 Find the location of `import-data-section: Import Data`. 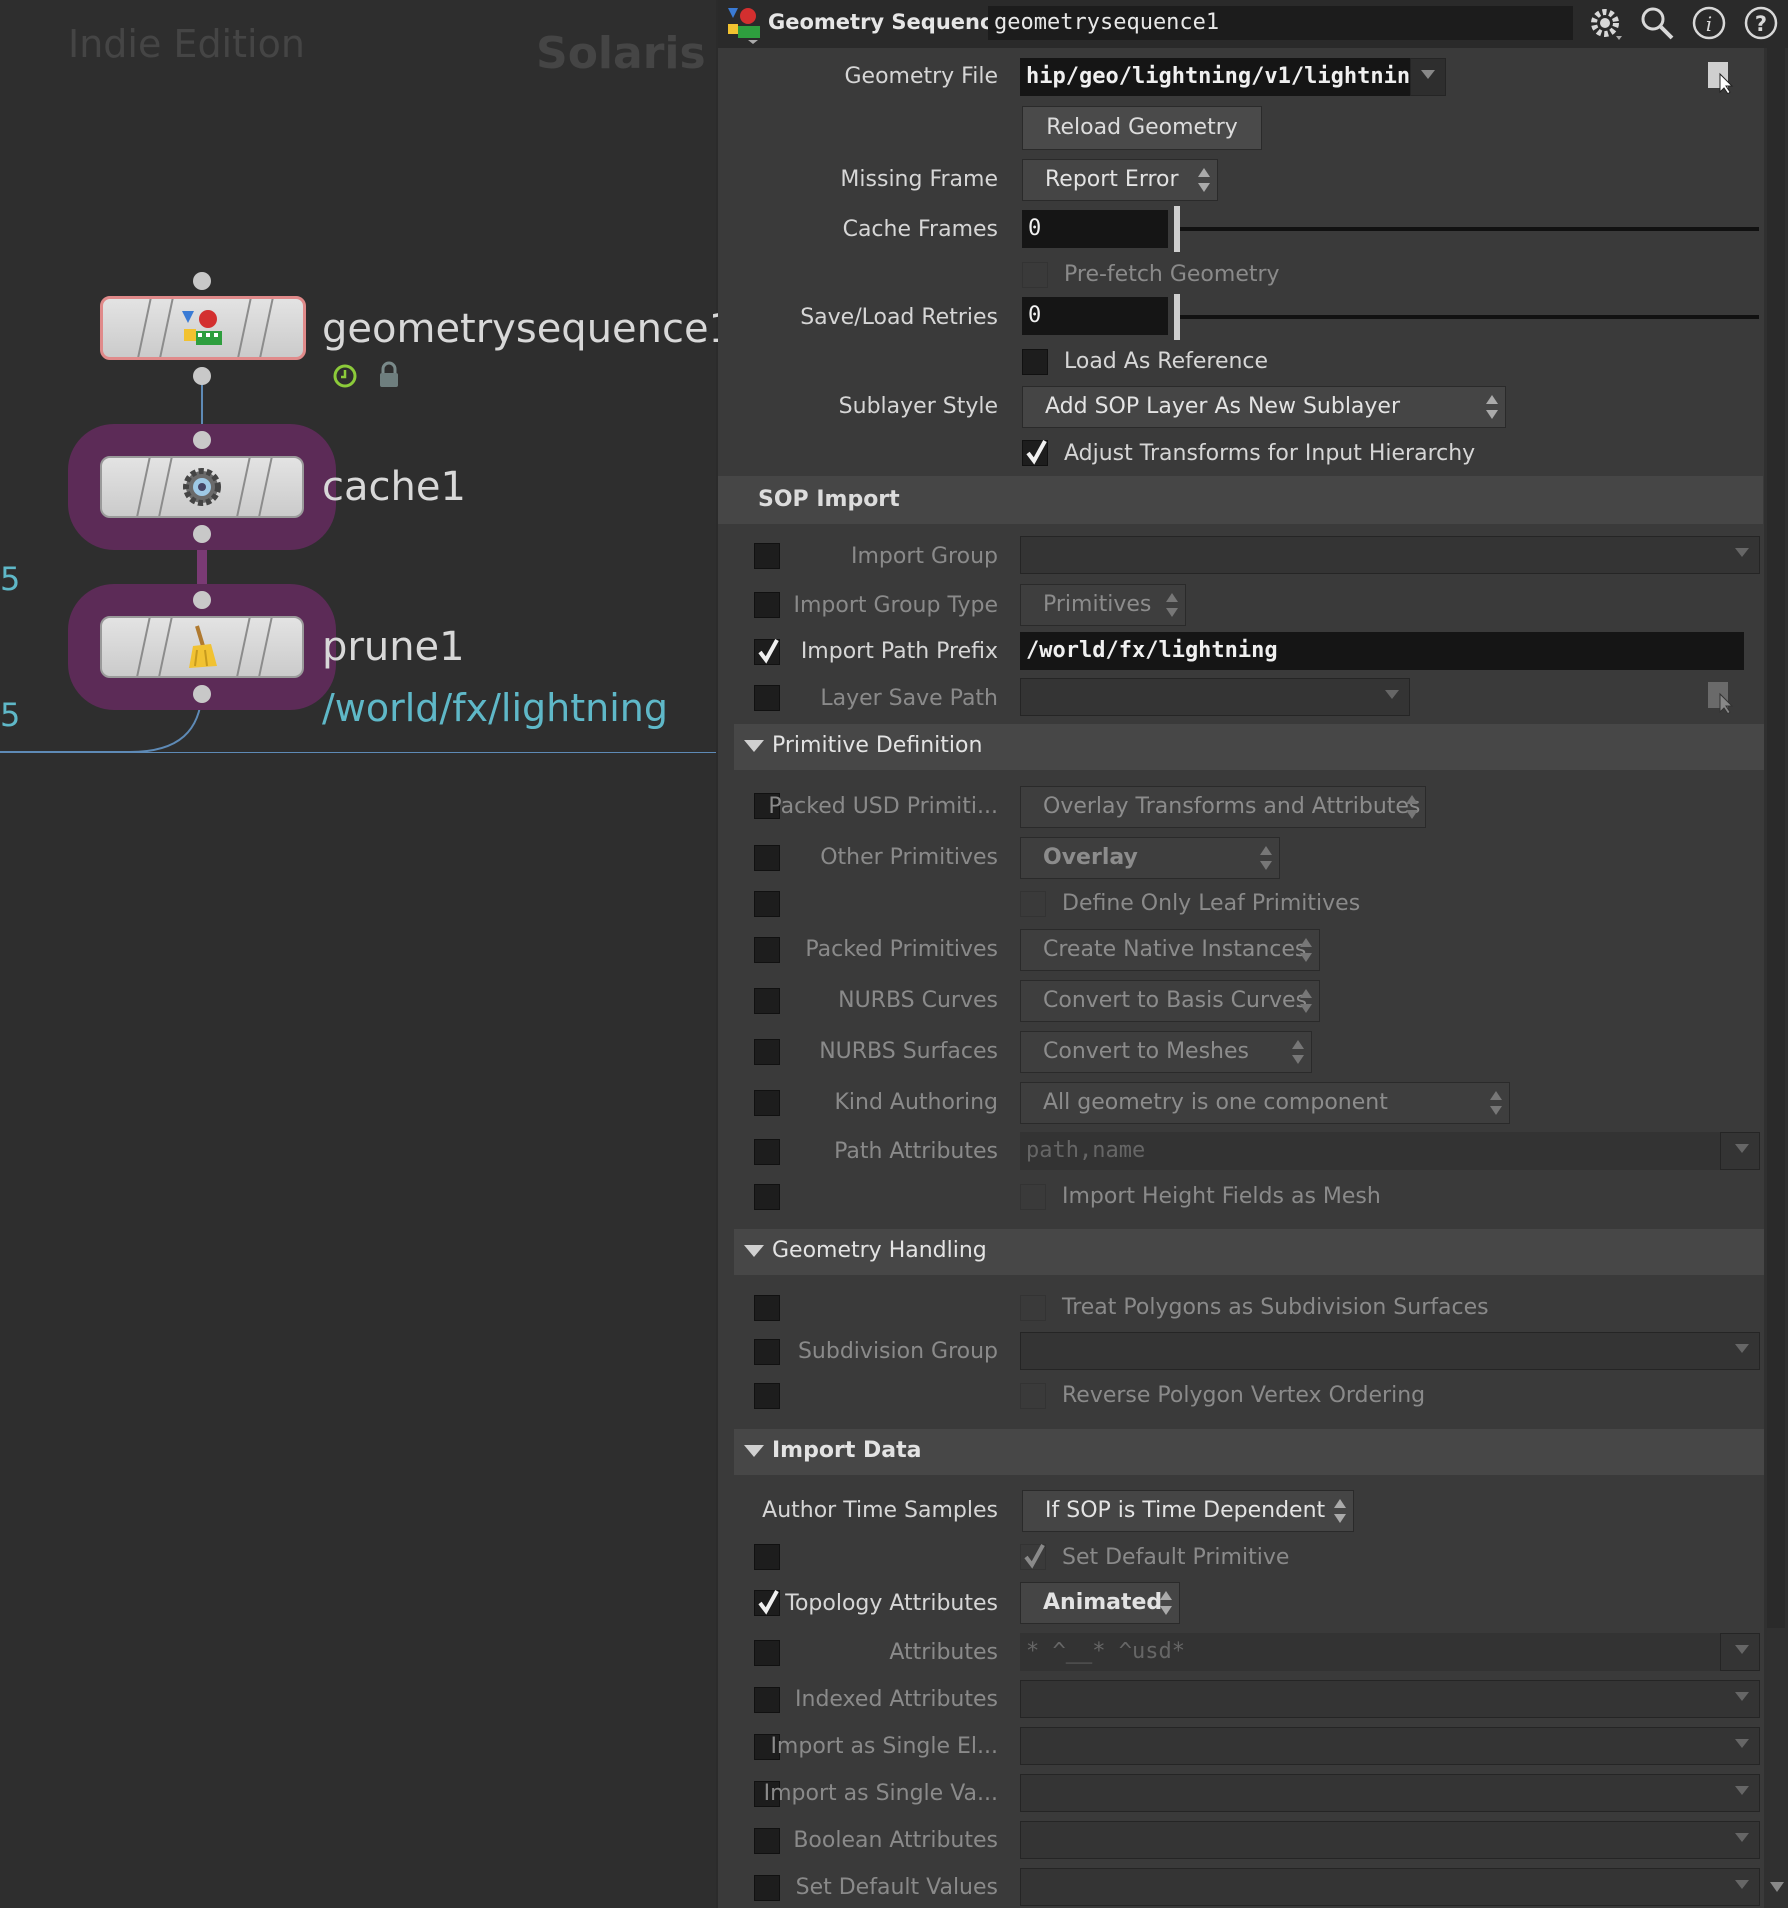

import-data-section: Import Data is located at coordinates (1254, 1452).